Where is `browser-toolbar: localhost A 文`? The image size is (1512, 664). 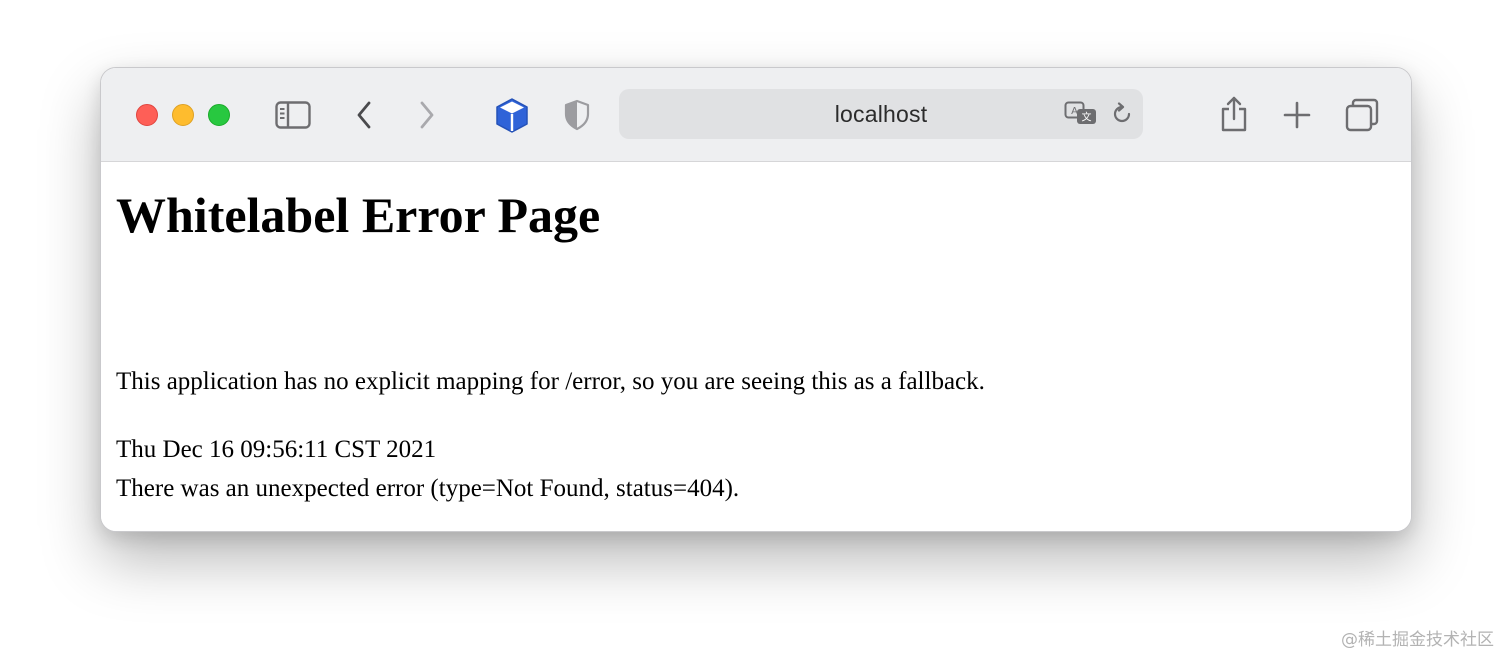 browser-toolbar: localhost A 文 is located at coordinates (756, 115).